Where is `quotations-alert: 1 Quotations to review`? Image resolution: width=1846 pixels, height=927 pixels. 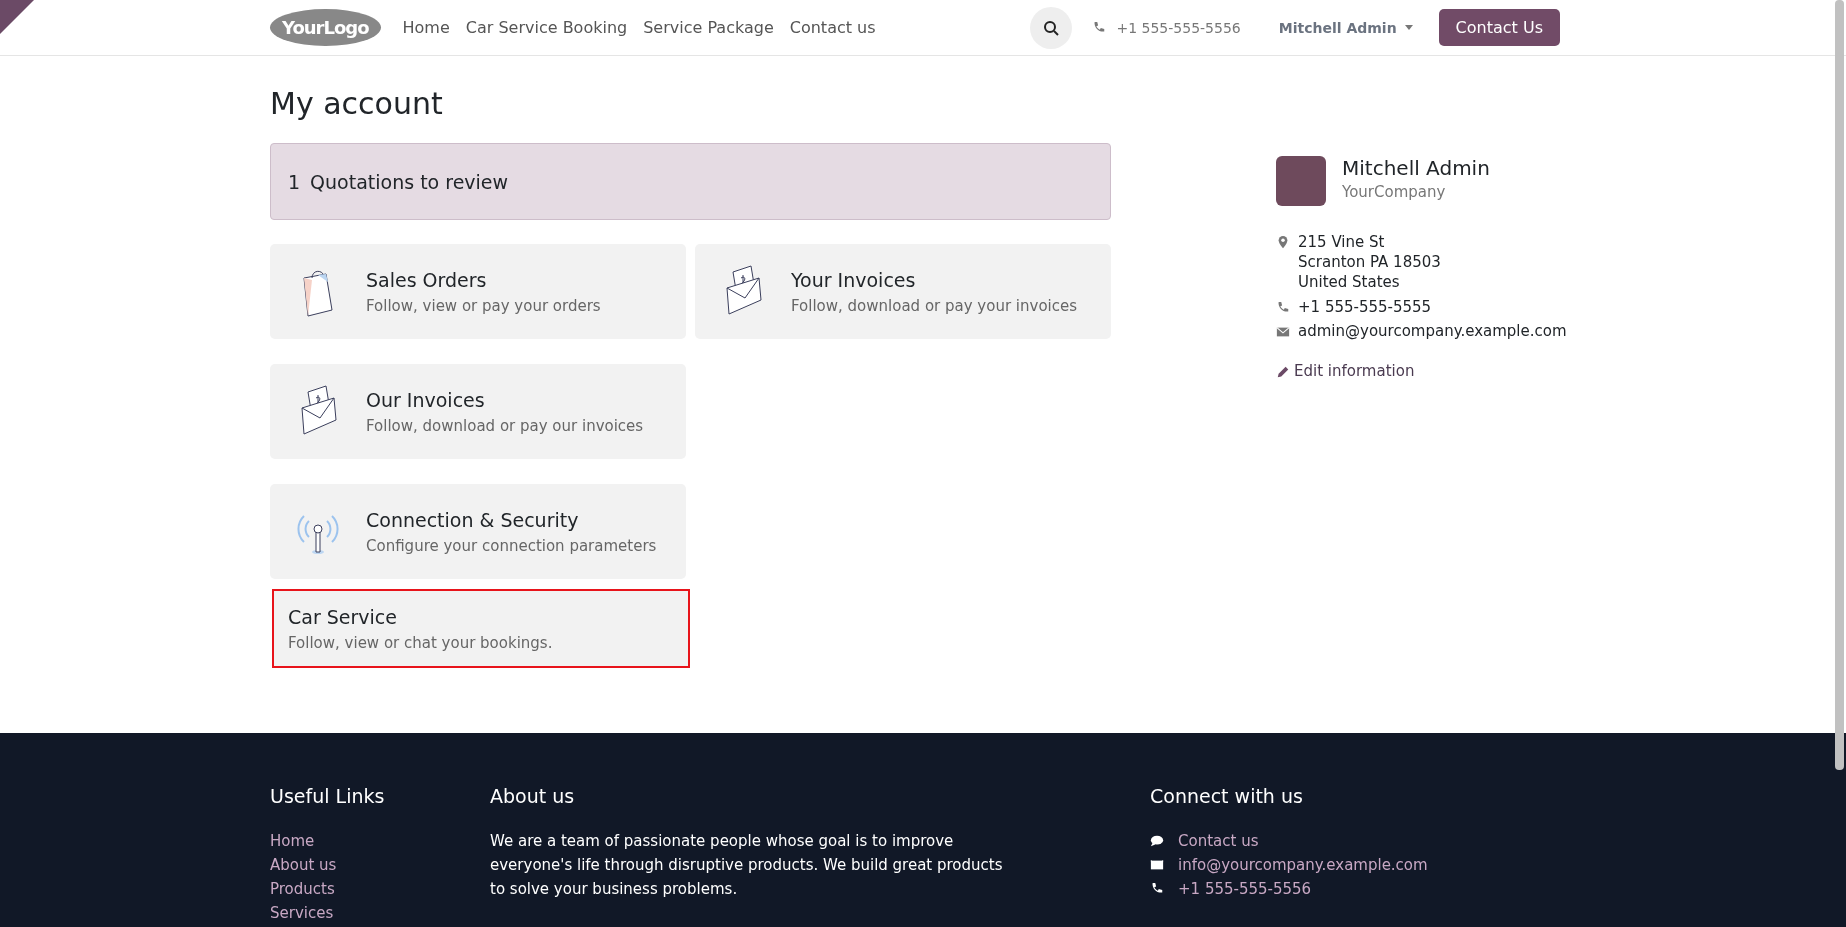 quotations-alert: 1 Quotations to review is located at coordinates (690, 181).